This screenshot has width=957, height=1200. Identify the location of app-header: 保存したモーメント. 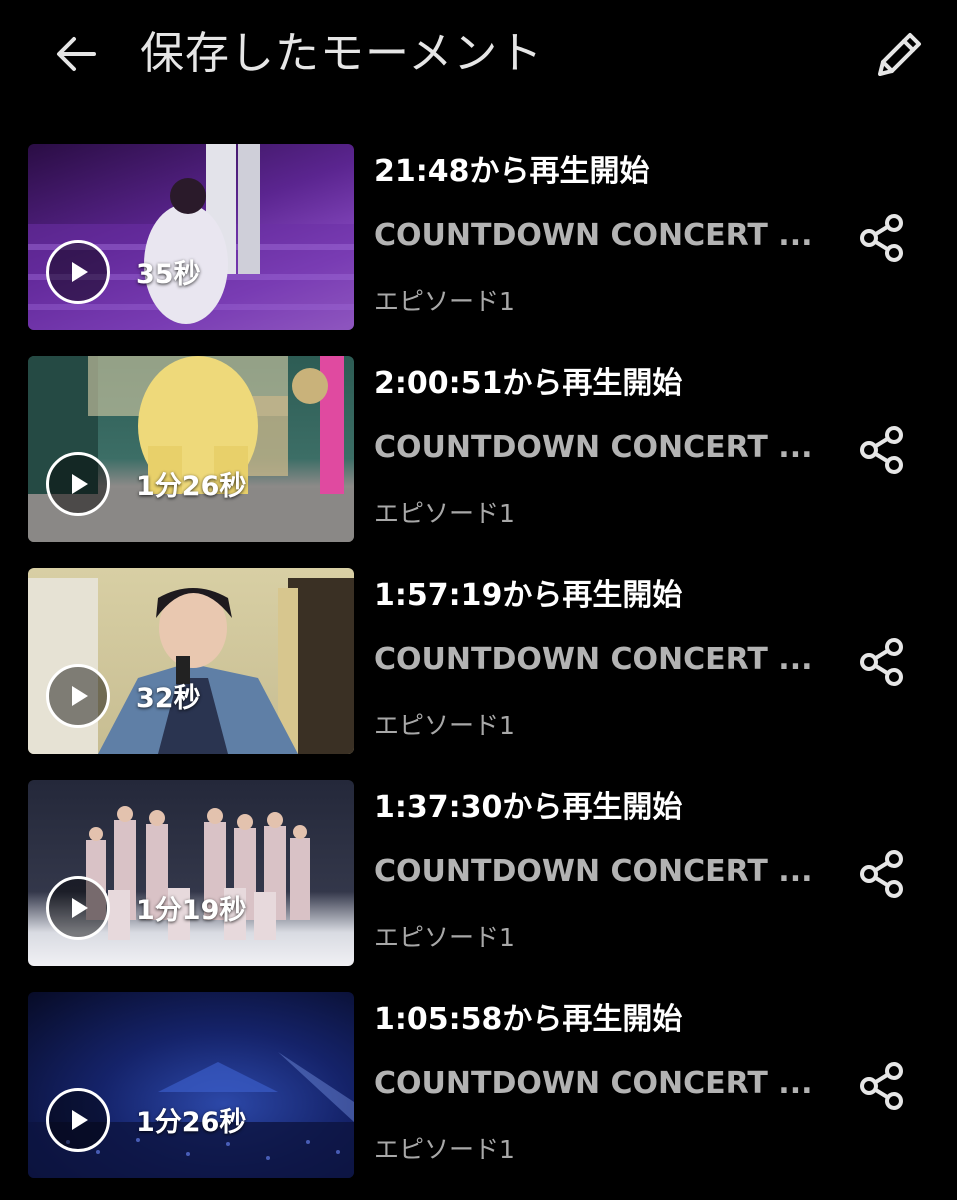
(478, 55).